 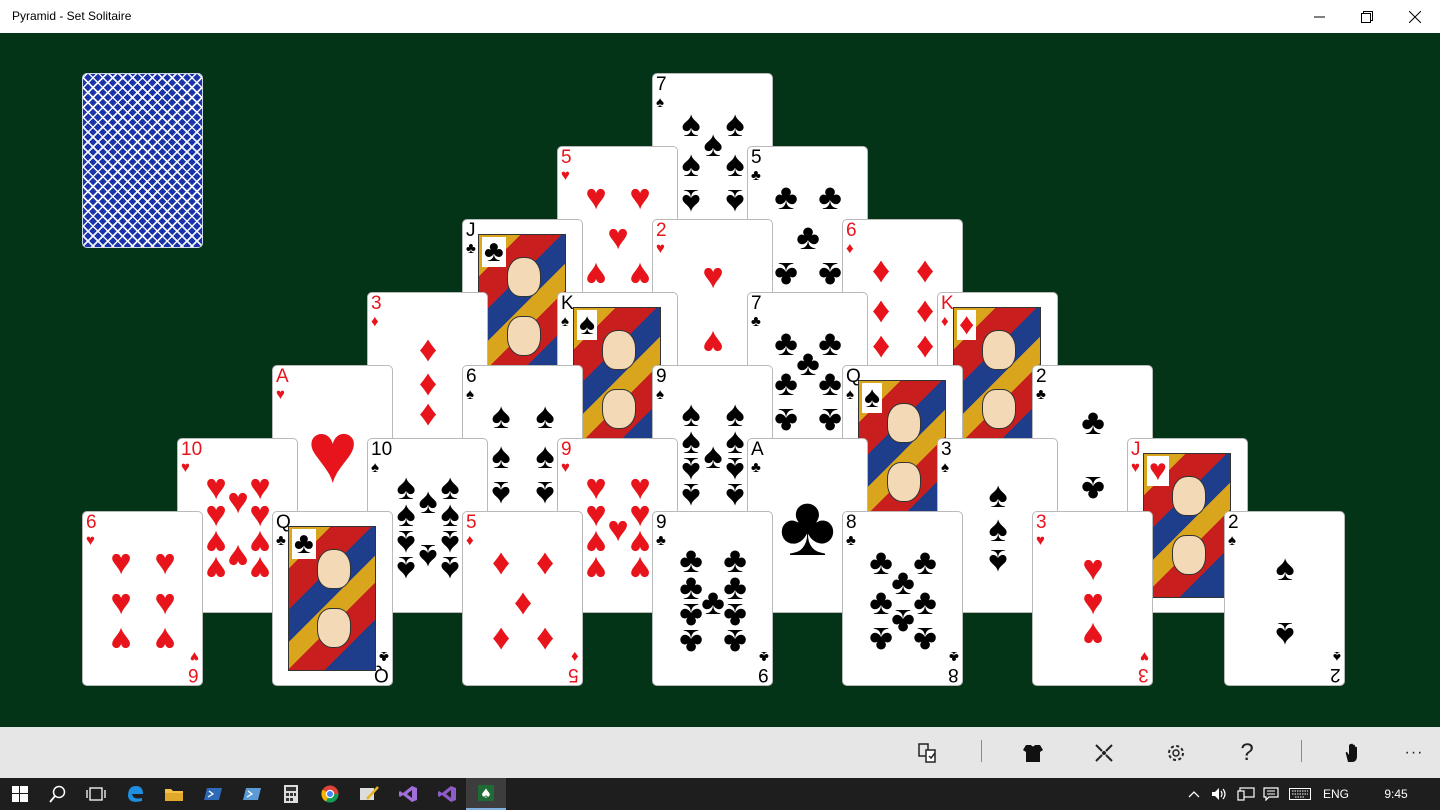 I want to click on restore-button, so click(x=1367, y=16).